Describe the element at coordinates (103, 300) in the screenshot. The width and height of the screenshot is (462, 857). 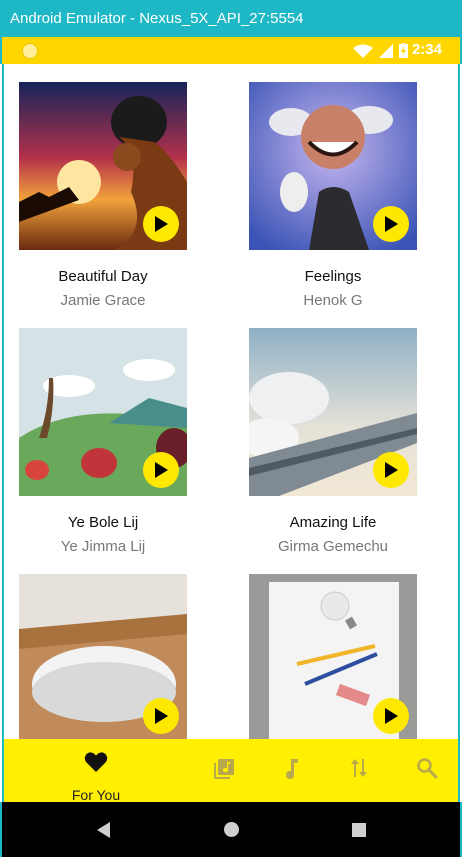
I see `song-artist: Jamie Grace` at that location.